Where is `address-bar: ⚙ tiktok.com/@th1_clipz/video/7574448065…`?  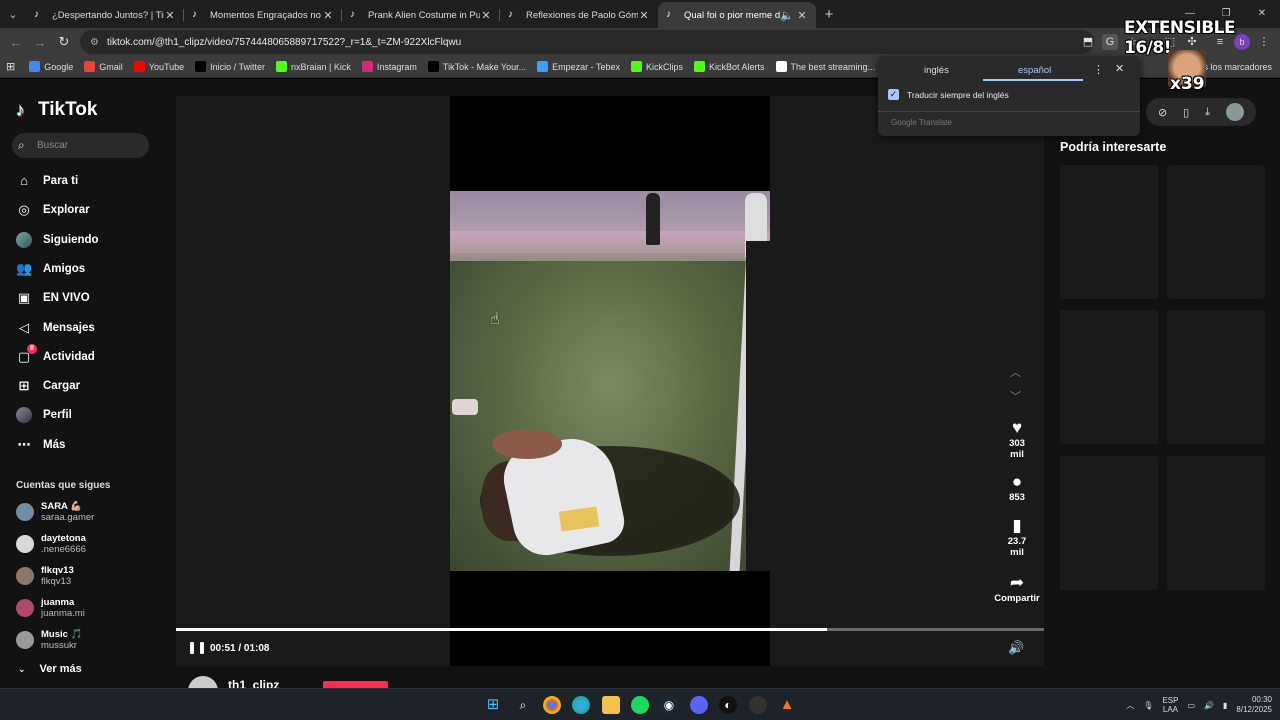 address-bar: ⚙ tiktok.com/@th1_clipz/video/7574448065… is located at coordinates (587, 42).